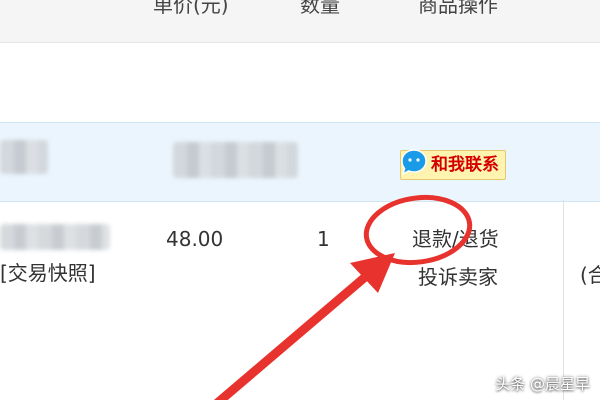  I want to click on item-quantity: 1, so click(323, 239).